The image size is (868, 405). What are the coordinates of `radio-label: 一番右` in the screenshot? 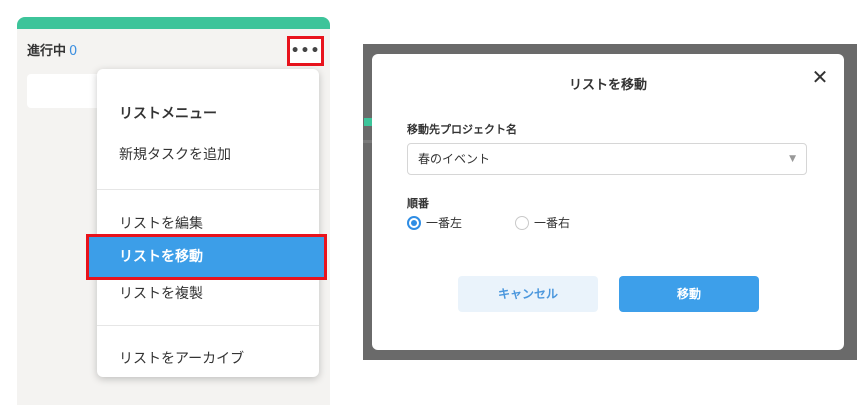 It's located at (552, 223).